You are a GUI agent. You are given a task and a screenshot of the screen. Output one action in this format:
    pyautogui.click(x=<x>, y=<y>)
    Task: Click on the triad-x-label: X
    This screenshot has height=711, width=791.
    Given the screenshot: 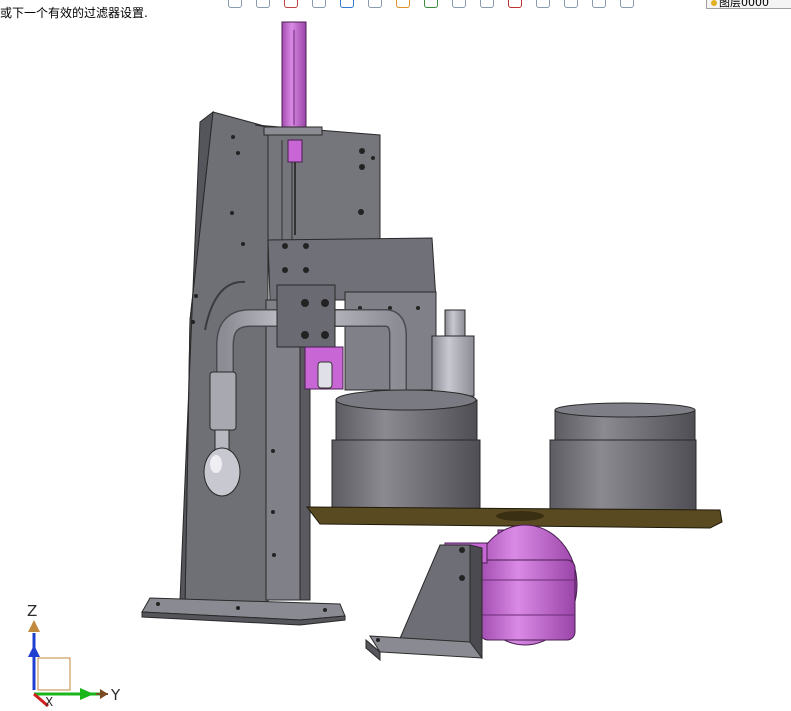 What is the action you would take?
    pyautogui.click(x=49, y=702)
    